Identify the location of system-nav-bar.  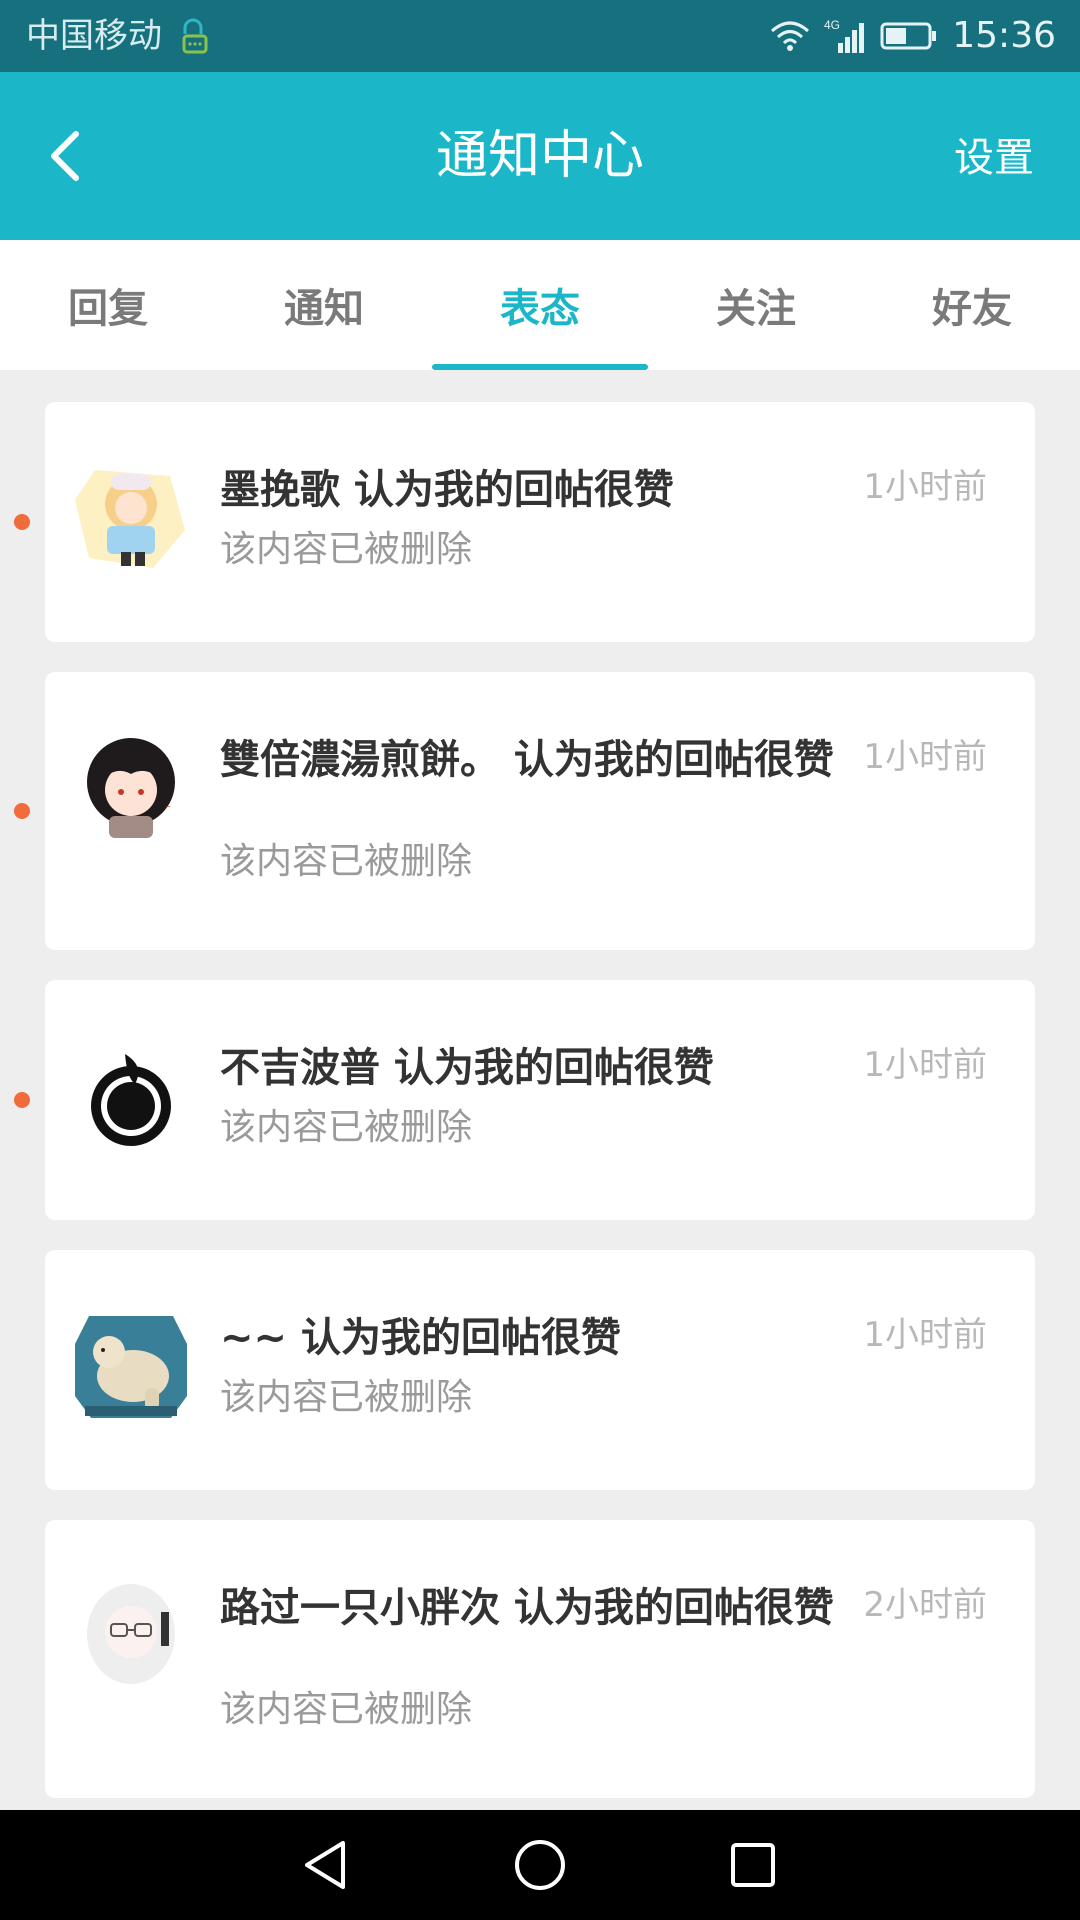
(540, 1865).